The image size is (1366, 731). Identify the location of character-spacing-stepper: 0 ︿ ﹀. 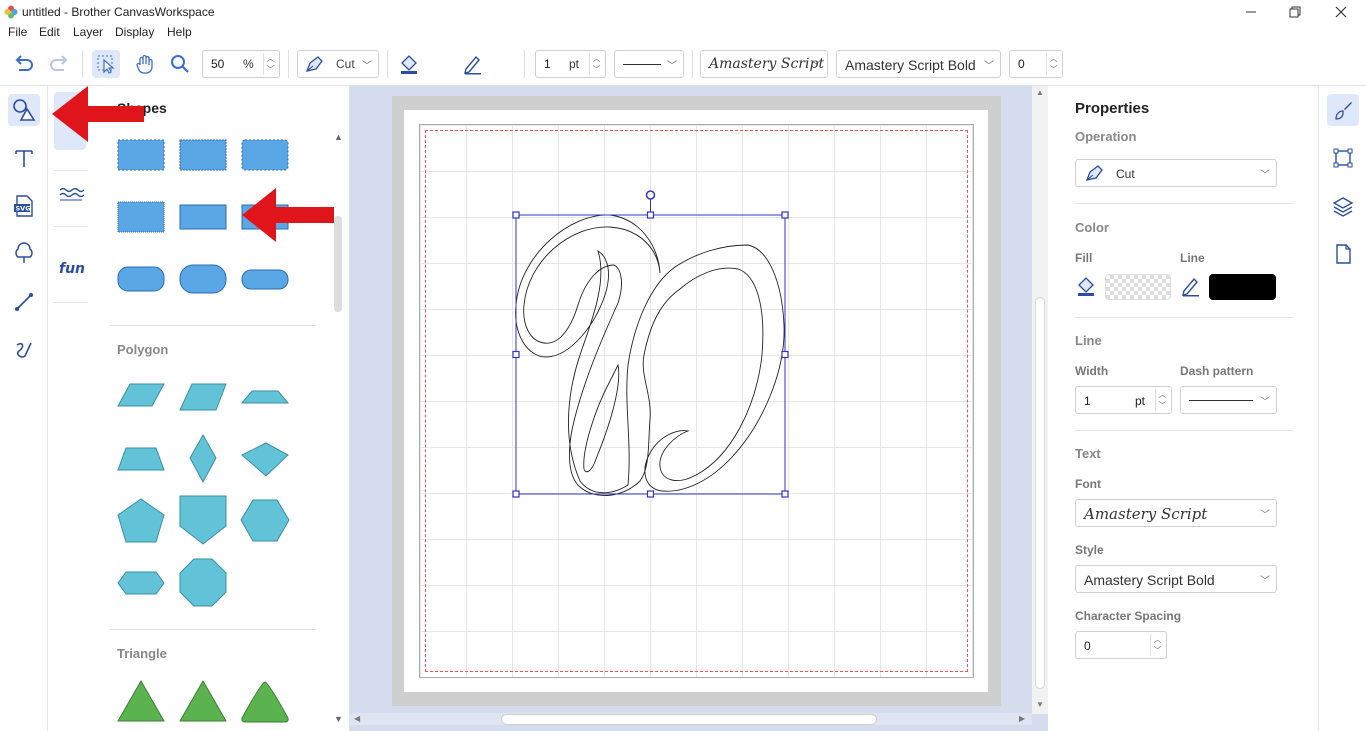
(1036, 64).